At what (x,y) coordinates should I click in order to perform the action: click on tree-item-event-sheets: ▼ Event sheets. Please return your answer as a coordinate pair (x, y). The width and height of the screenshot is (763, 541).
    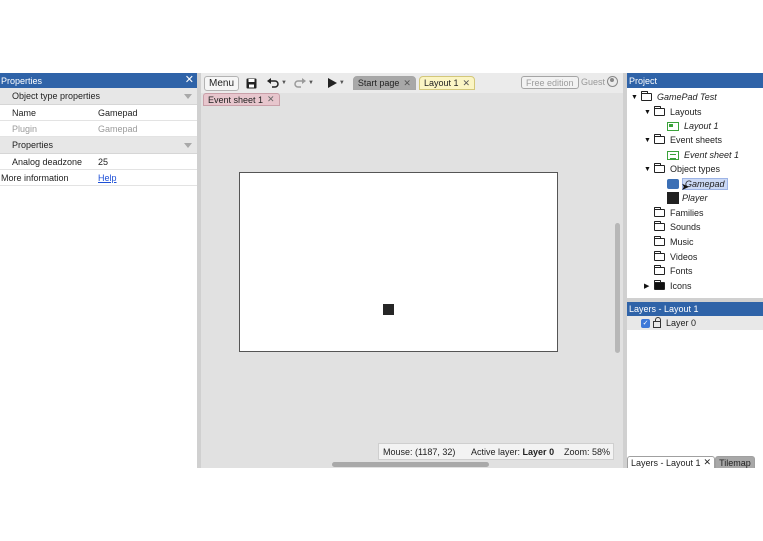
    Looking at the image, I should click on (683, 140).